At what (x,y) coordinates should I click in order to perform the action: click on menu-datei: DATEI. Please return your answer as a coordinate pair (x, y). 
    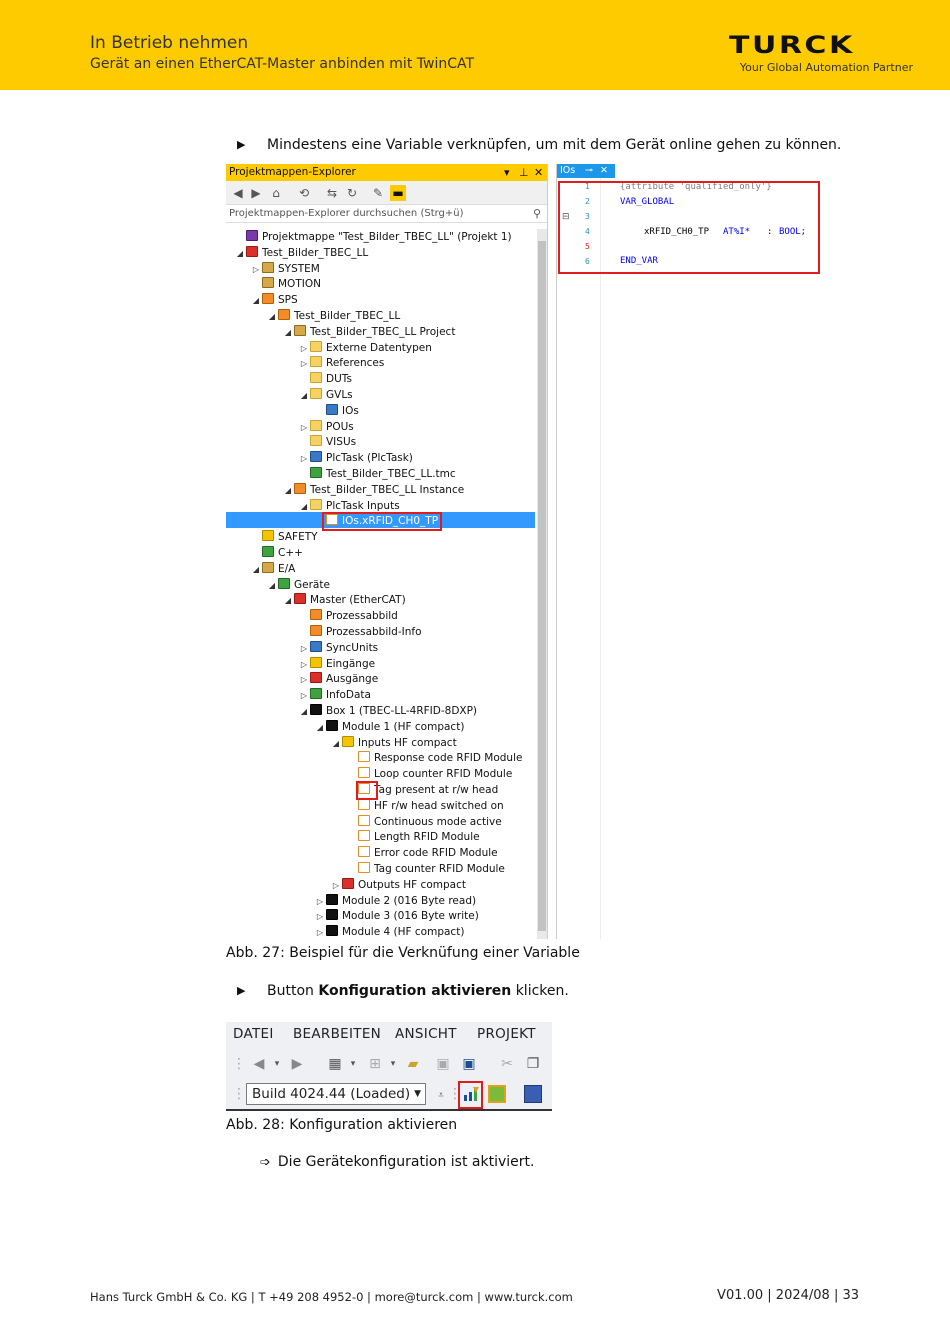
    Looking at the image, I should click on (253, 1034).